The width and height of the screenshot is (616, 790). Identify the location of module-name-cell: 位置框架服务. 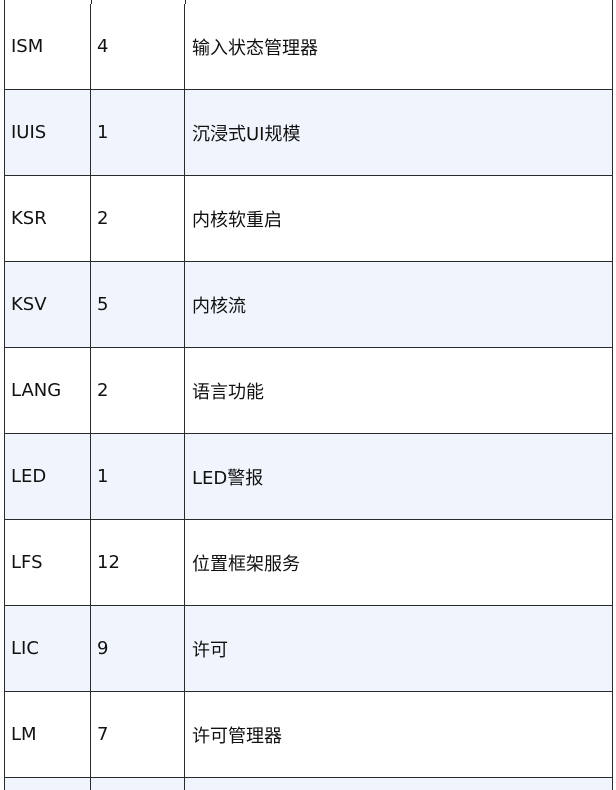
(246, 564).